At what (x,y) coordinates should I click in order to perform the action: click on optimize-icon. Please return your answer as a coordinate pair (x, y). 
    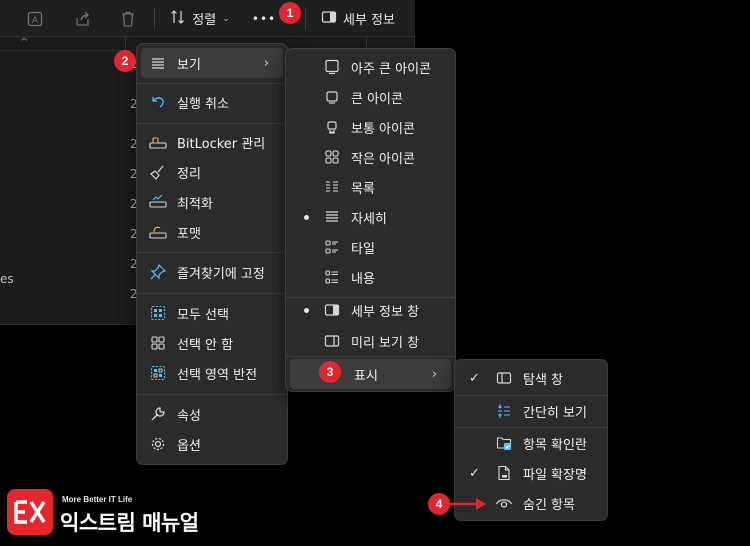
    Looking at the image, I should click on (158, 202).